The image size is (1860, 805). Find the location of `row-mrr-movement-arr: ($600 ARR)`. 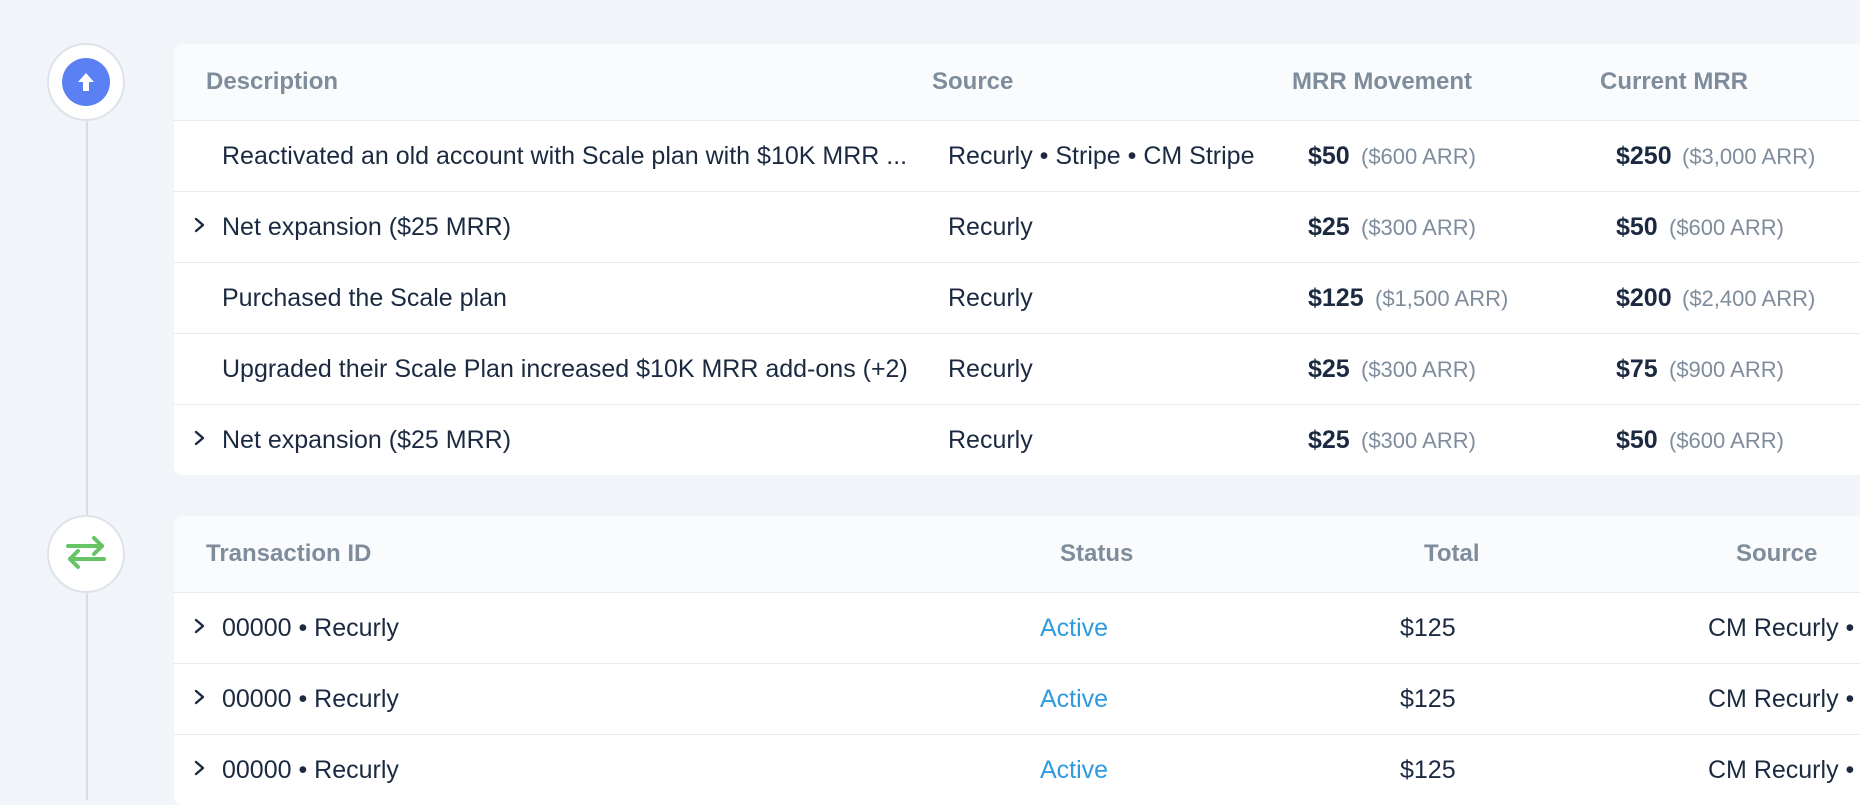

row-mrr-movement-arr: ($600 ARR) is located at coordinates (1418, 156).